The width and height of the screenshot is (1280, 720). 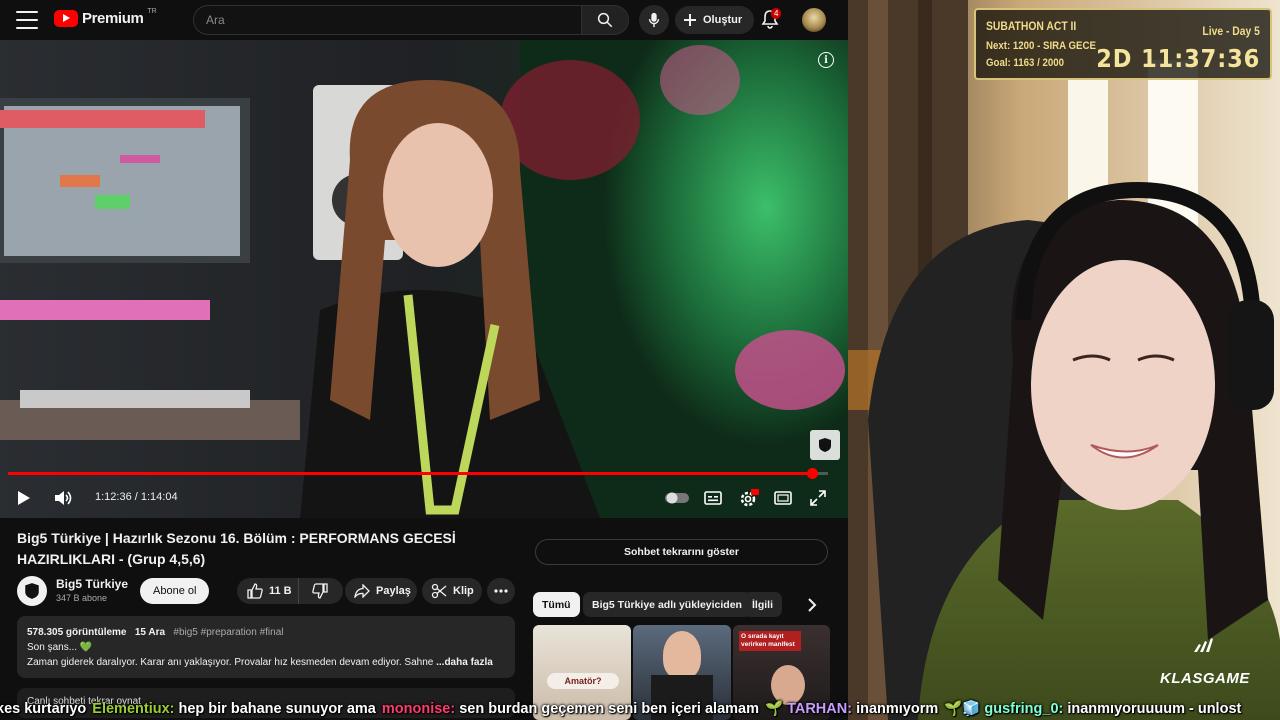 I want to click on youtube-logo: Premium TR, so click(x=105, y=17).